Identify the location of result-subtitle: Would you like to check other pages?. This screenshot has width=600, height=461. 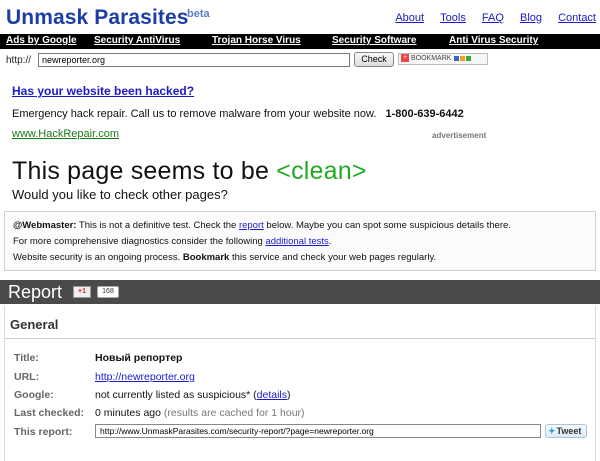
(120, 194).